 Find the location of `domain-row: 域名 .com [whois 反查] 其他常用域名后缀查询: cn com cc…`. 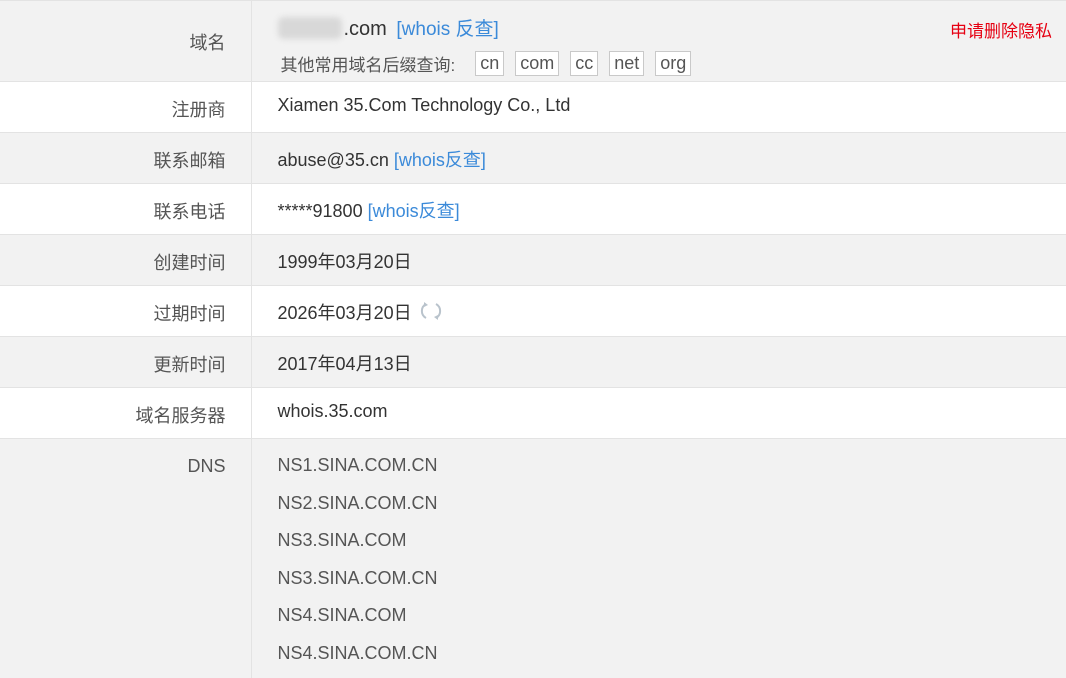

domain-row: 域名 .com [whois 反查] 其他常用域名后缀查询: cn com cc… is located at coordinates (533, 41).